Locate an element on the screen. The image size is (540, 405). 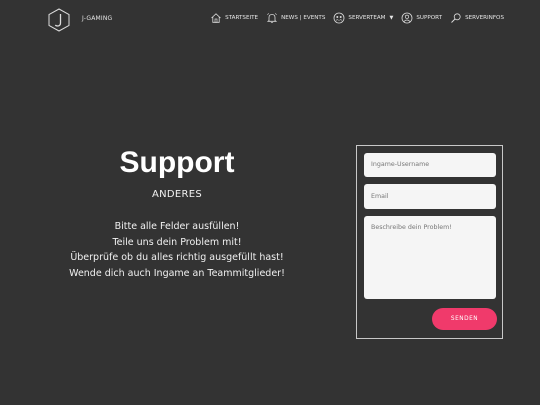
instruction-line: Teile uns dein Problem mit! is located at coordinates (177, 242).